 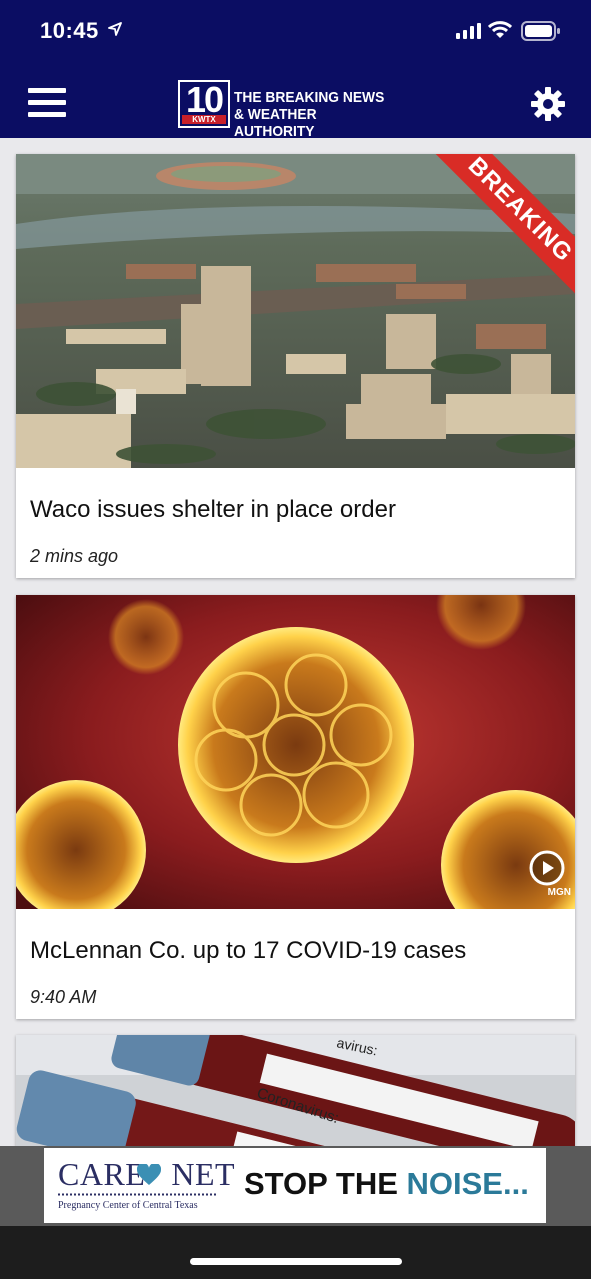 What do you see at coordinates (296, 1261) in the screenshot?
I see `home-indicator` at bounding box center [296, 1261].